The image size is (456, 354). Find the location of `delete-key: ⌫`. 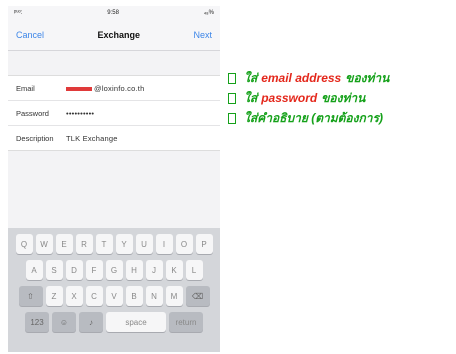

delete-key: ⌫ is located at coordinates (197, 296).